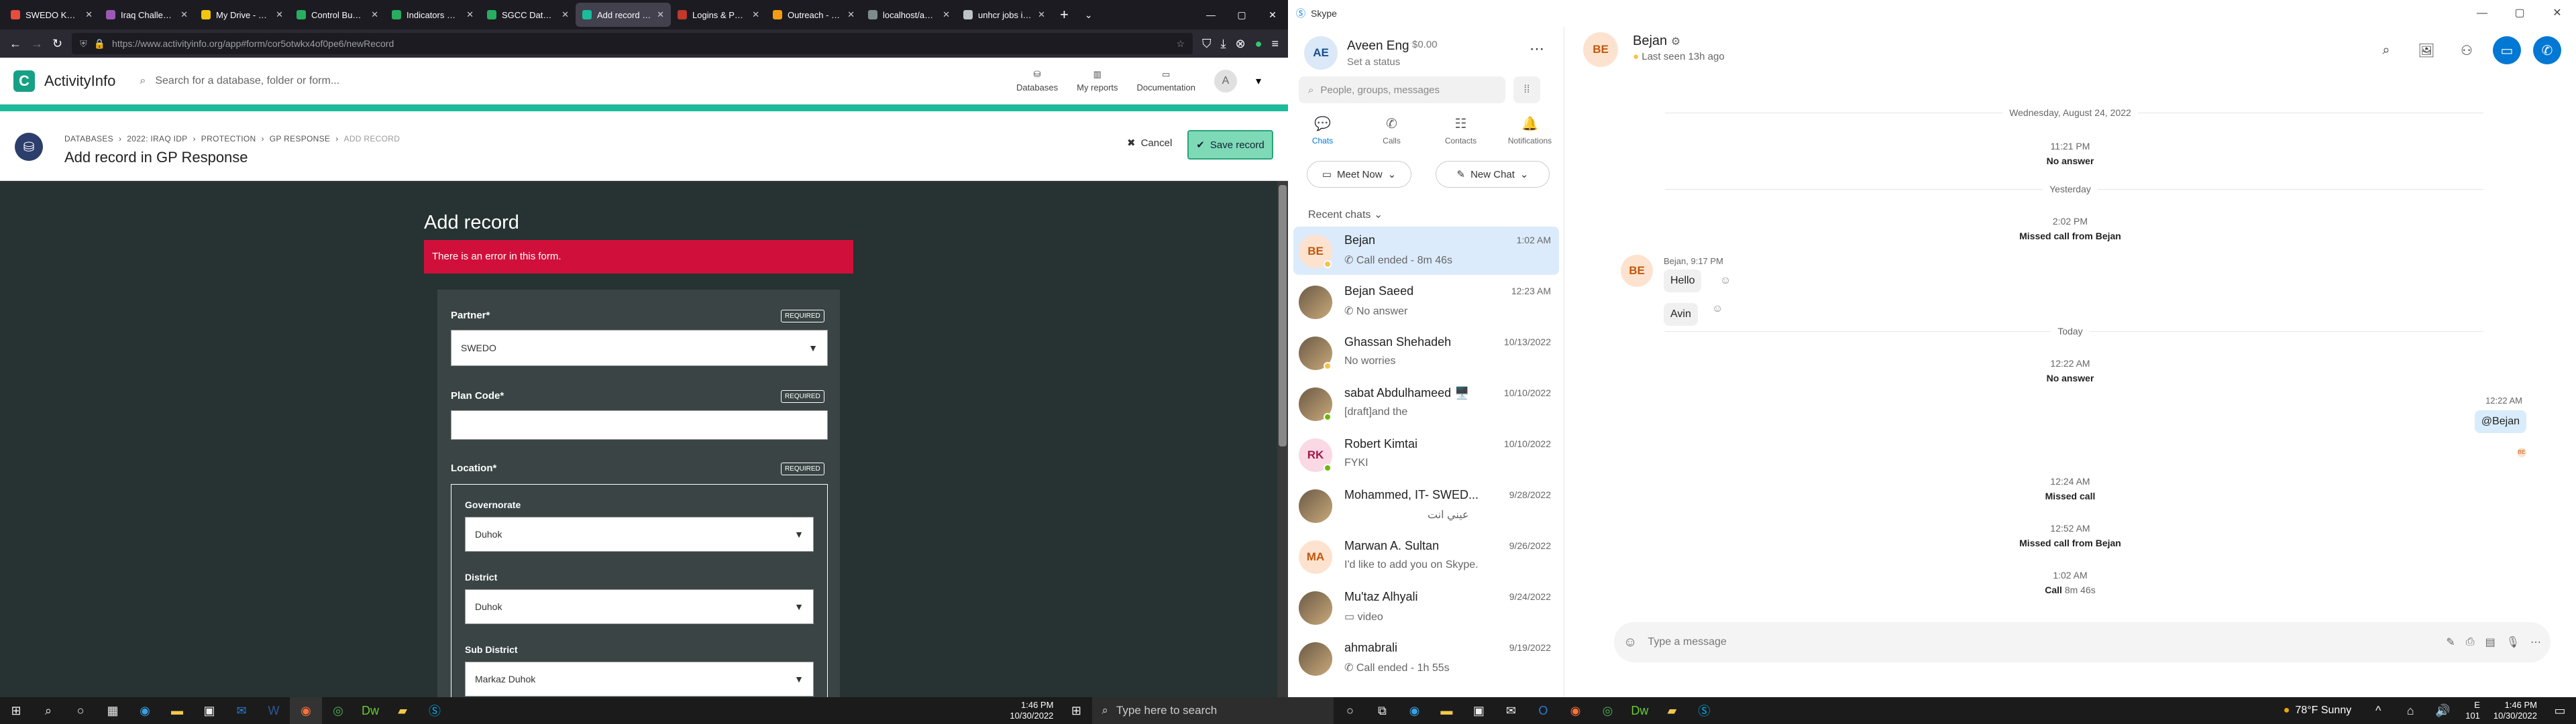 The width and height of the screenshot is (2576, 724). What do you see at coordinates (1259, 44) in the screenshot?
I see `extension-green-icon: ●` at bounding box center [1259, 44].